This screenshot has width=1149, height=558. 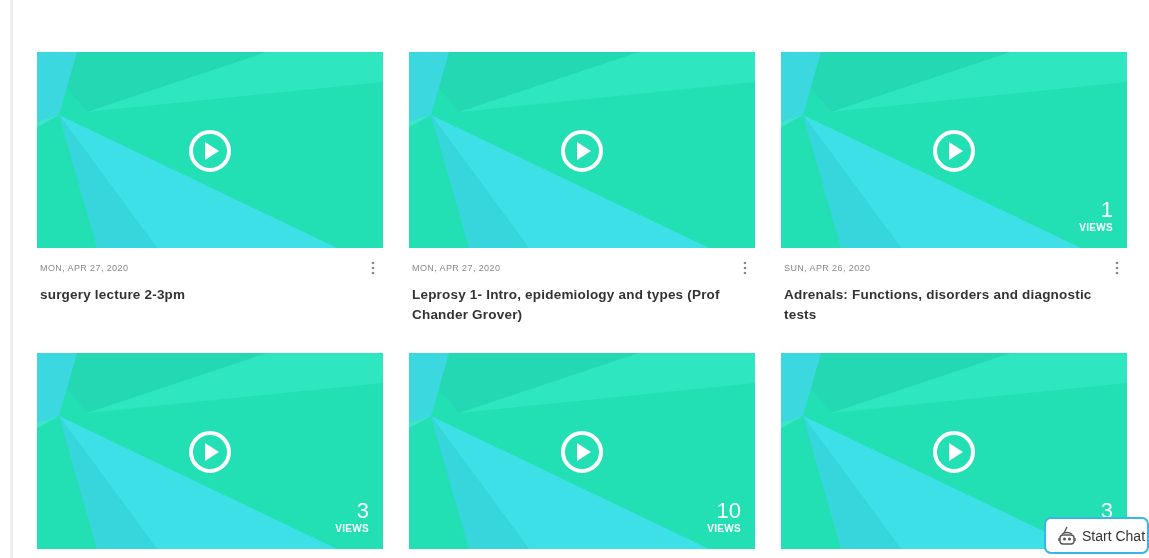 What do you see at coordinates (728, 511) in the screenshot?
I see `view-count: 10` at bounding box center [728, 511].